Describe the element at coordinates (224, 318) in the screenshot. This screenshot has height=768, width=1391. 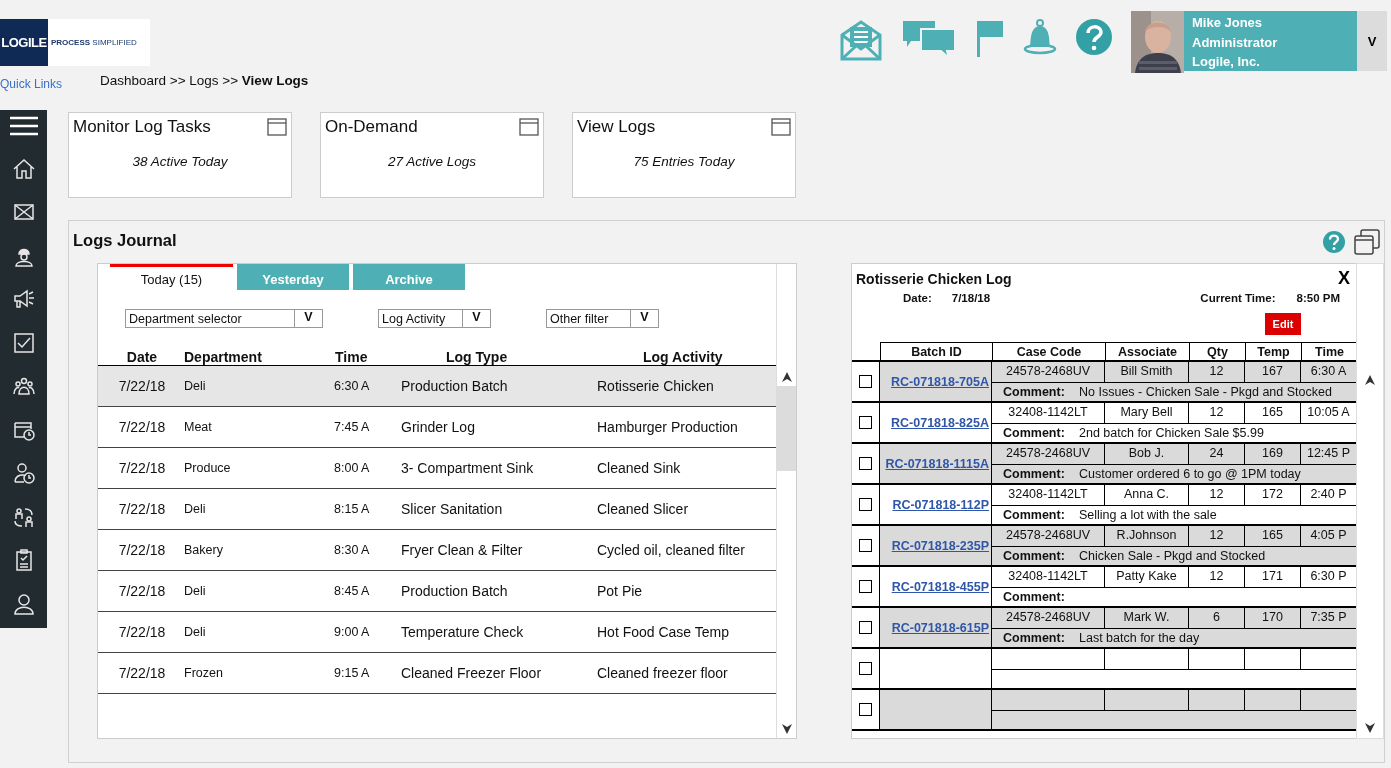
I see `dropdown: Department selector V` at that location.